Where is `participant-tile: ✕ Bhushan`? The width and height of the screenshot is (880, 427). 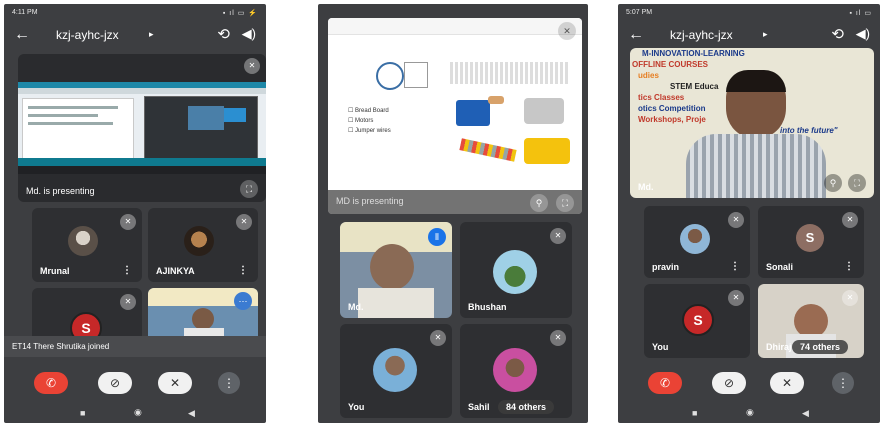 participant-tile: ✕ Bhushan is located at coordinates (516, 270).